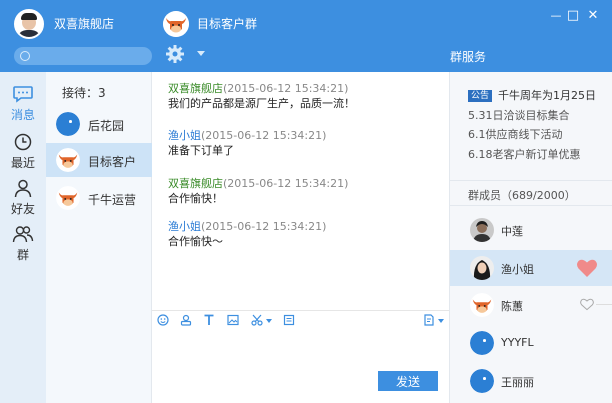 Image resolution: width=612 pixels, height=403 pixels. I want to click on nav-item-friends: 好友, so click(23, 196).